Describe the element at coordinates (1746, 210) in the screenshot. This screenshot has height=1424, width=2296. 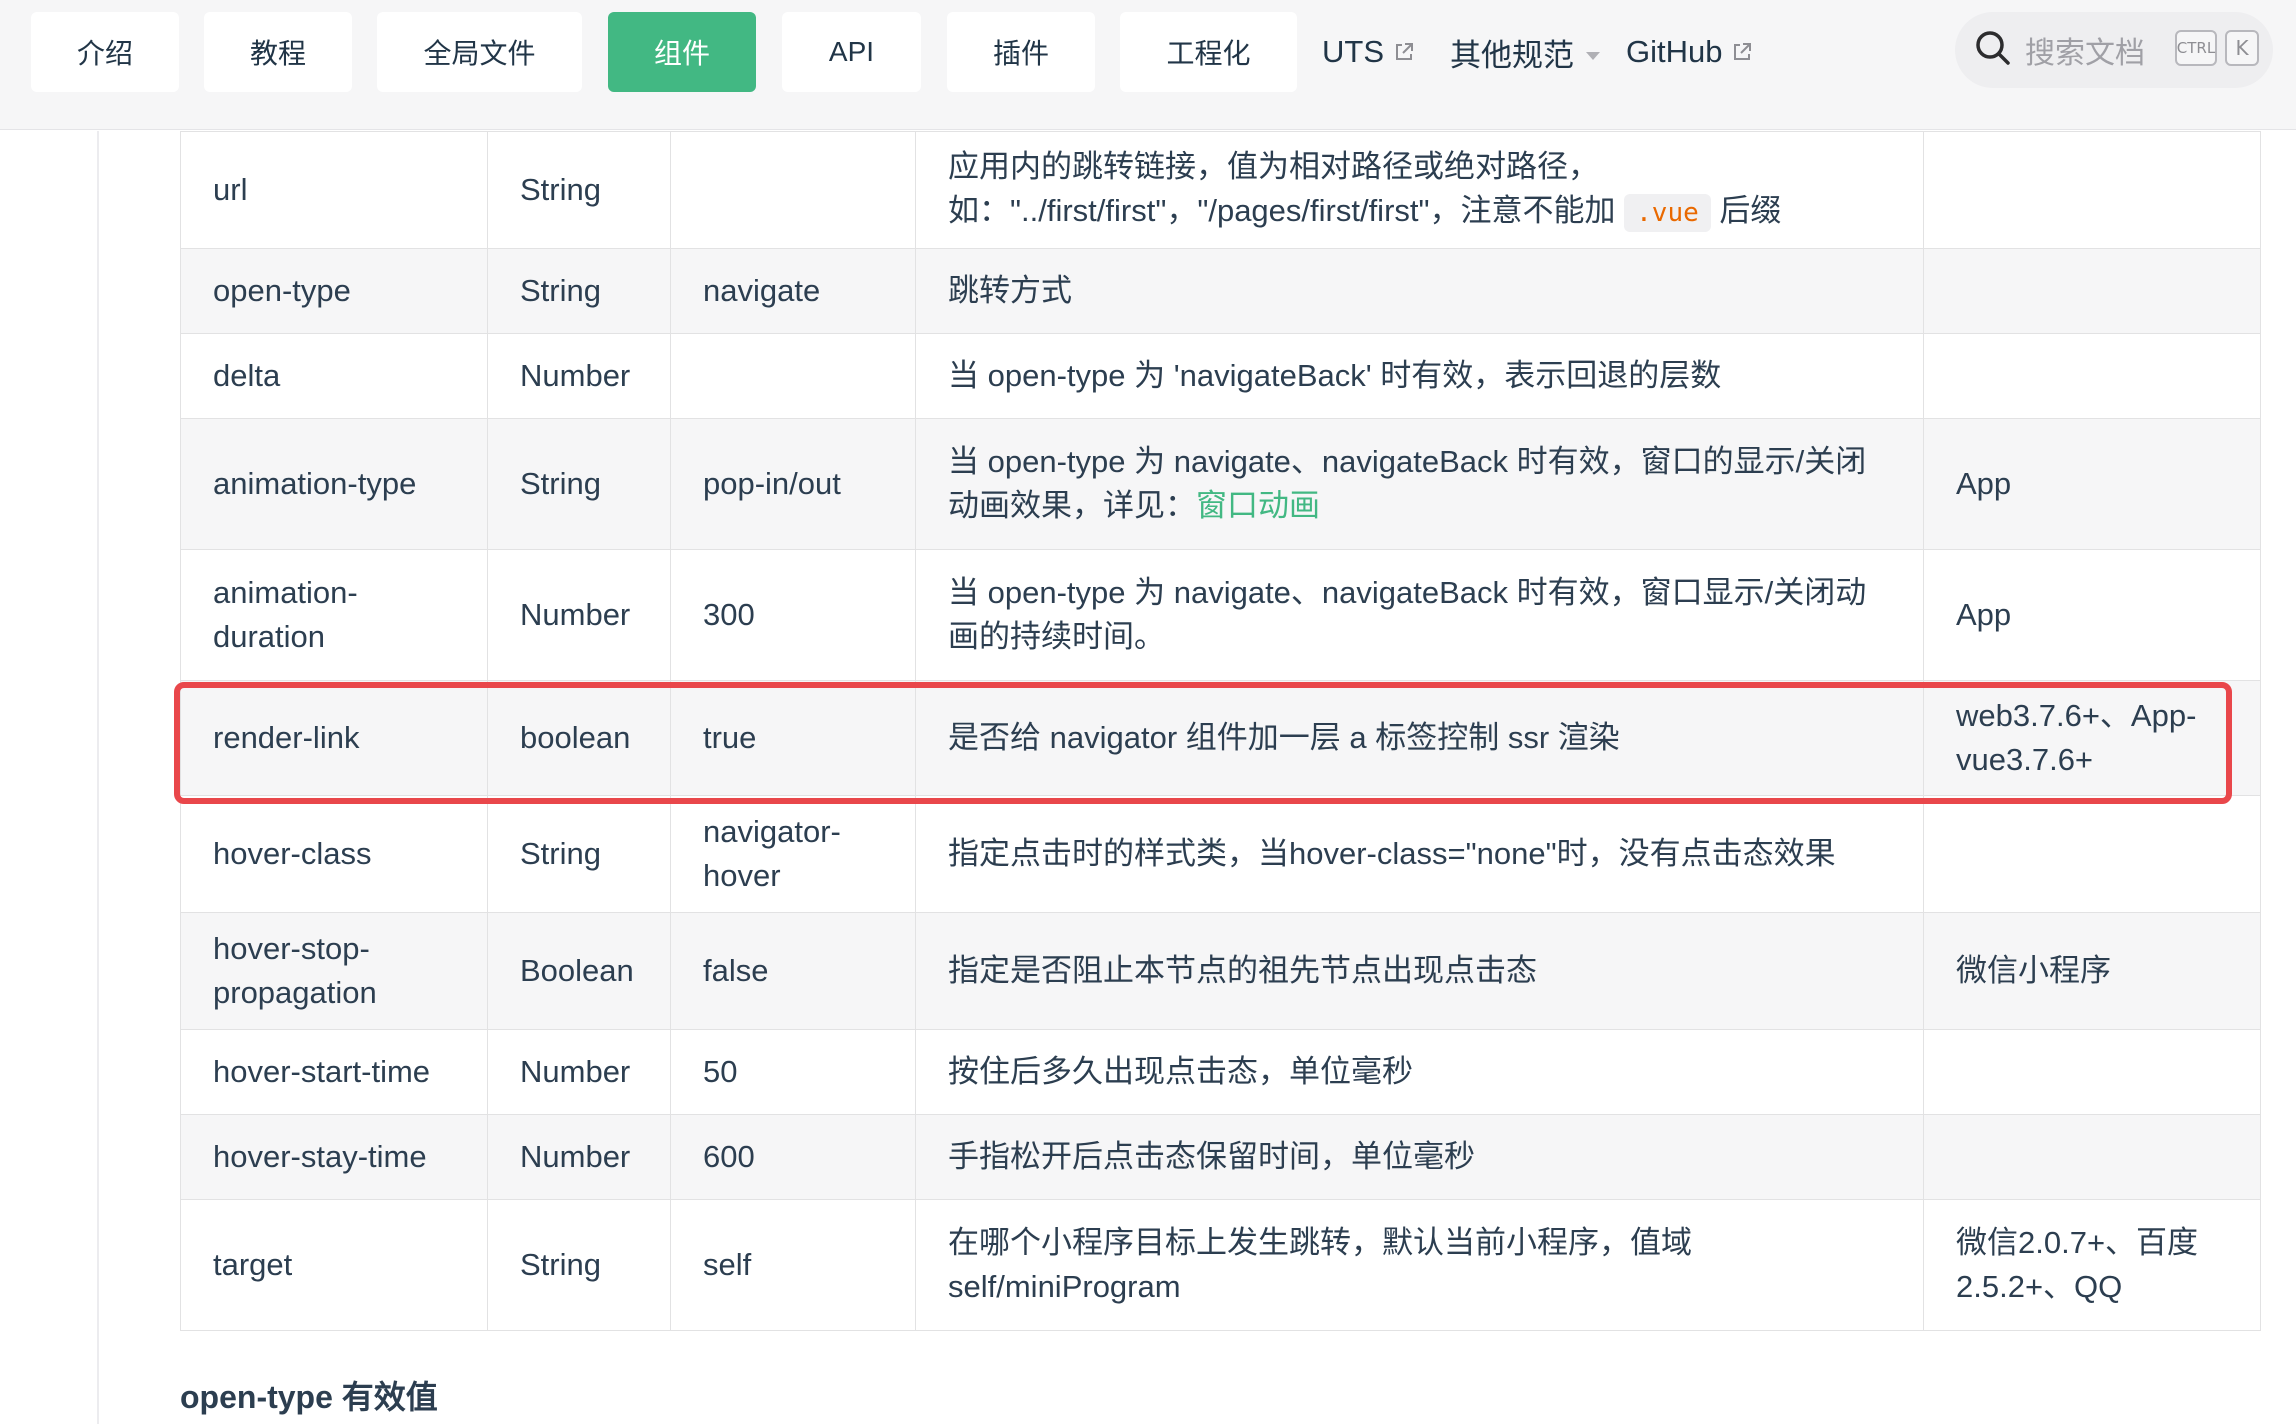
I see `desc-text: 后缀` at that location.